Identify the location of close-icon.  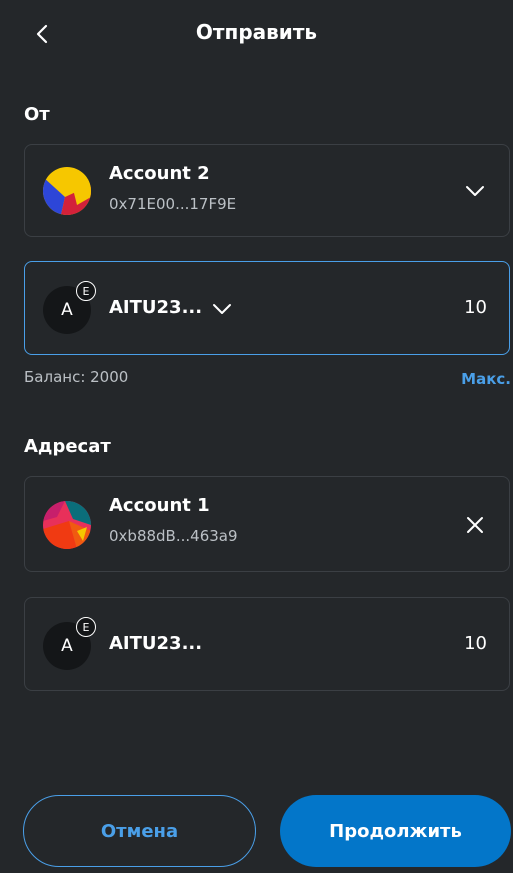
(475, 525).